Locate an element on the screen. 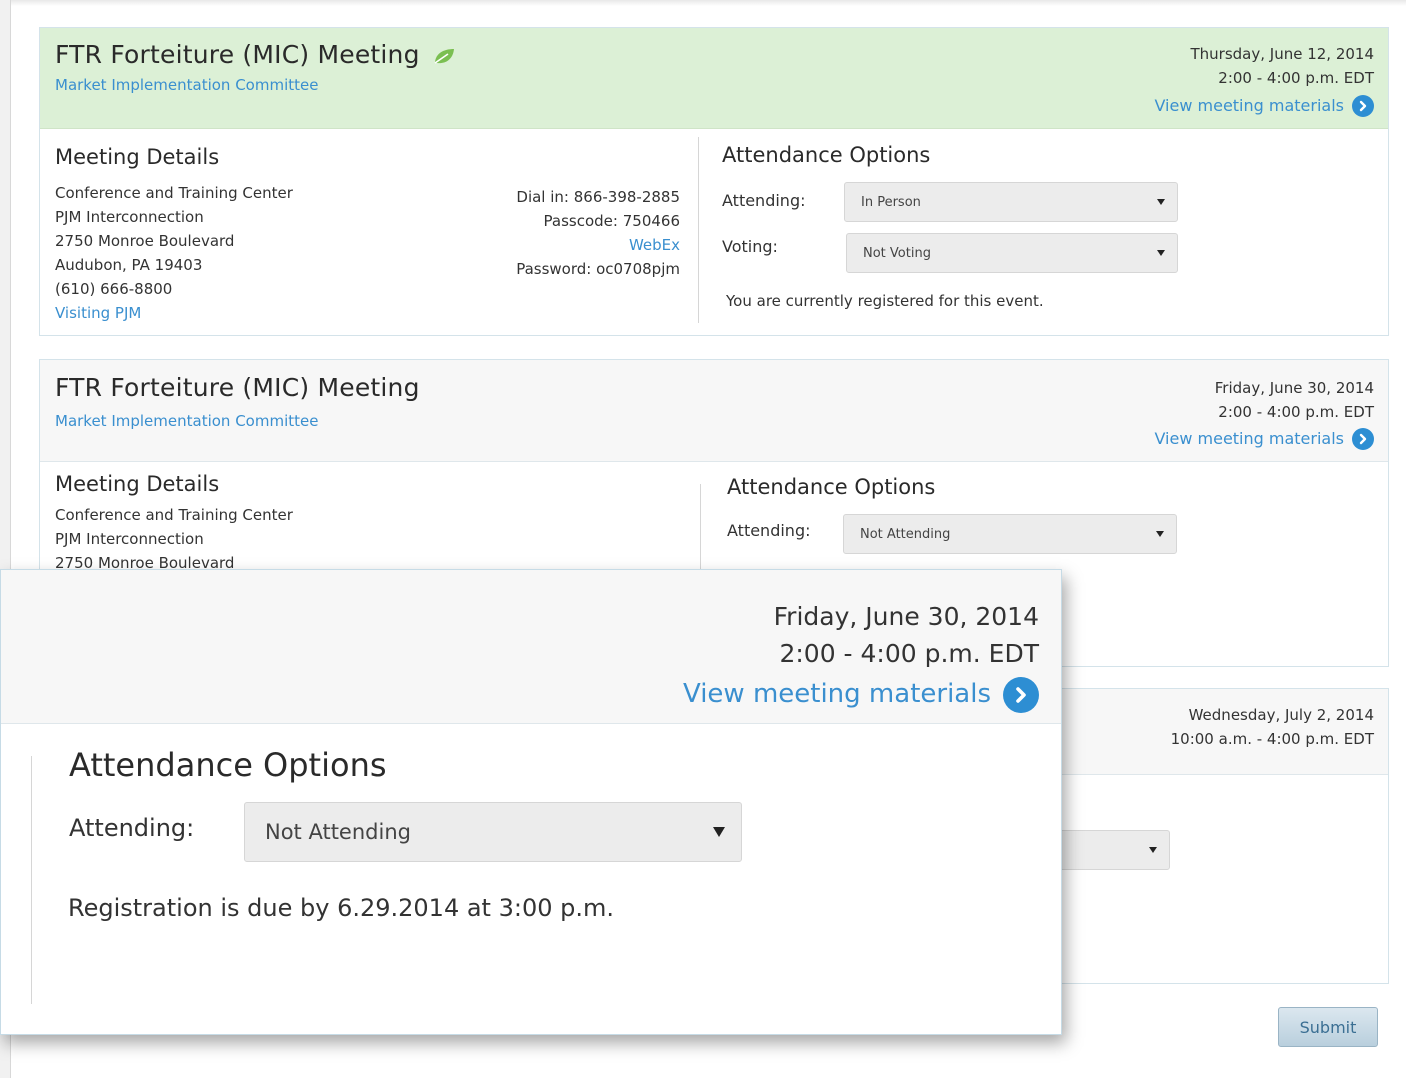 The height and width of the screenshot is (1078, 1406). attending-select: In Person is located at coordinates (1011, 202).